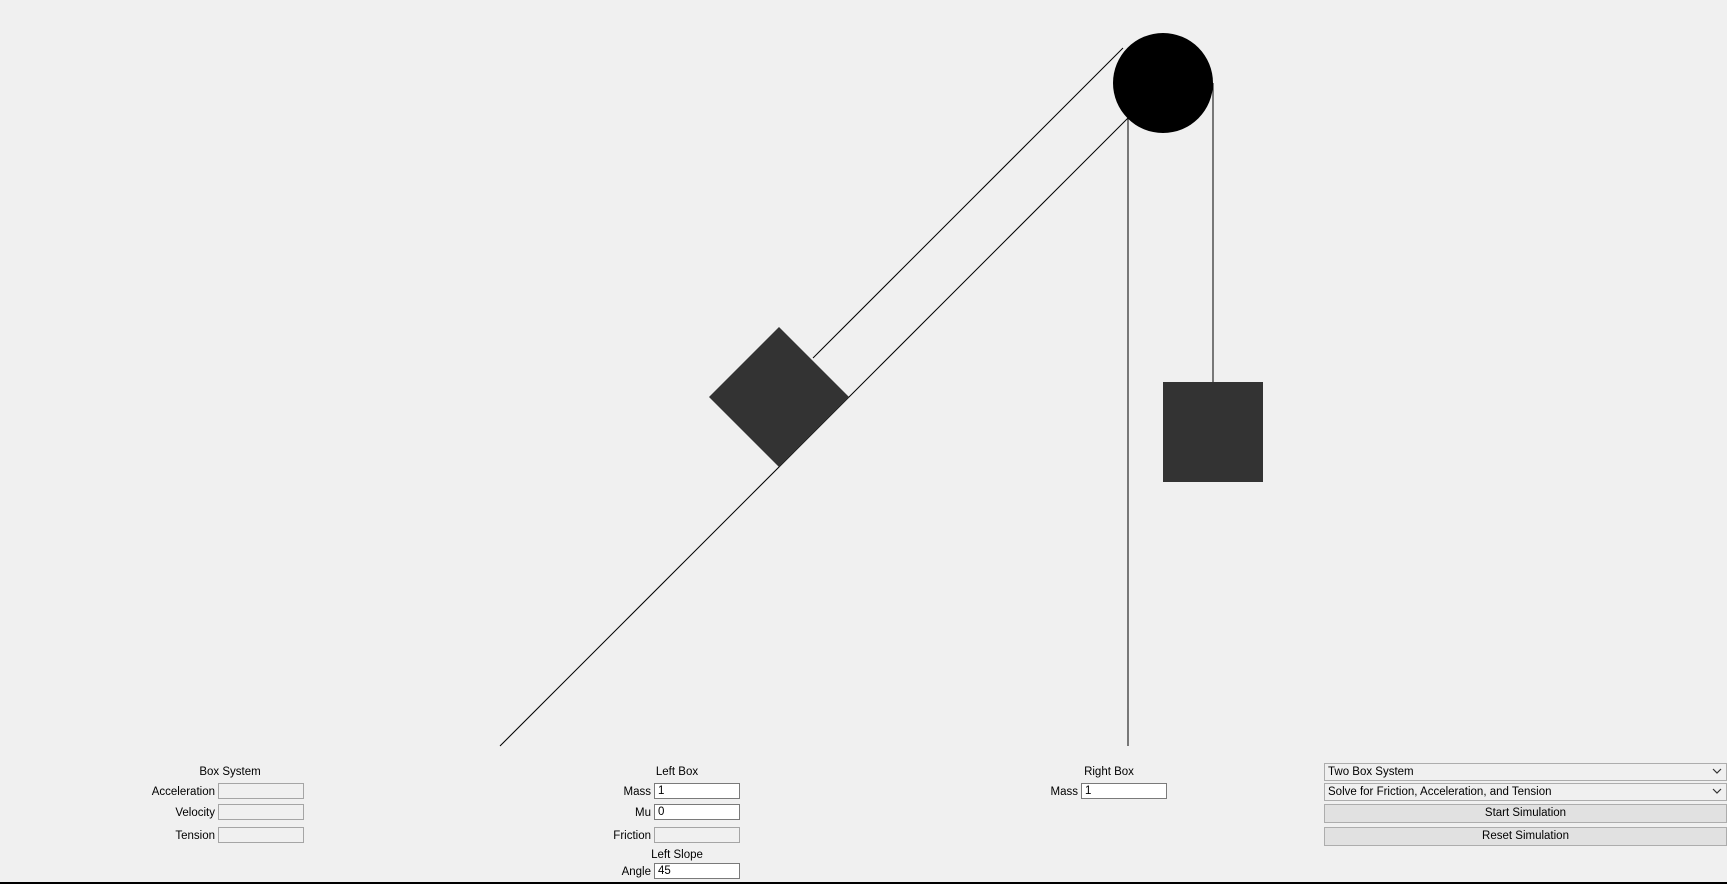  What do you see at coordinates (1163, 83) in the screenshot?
I see `pulley` at bounding box center [1163, 83].